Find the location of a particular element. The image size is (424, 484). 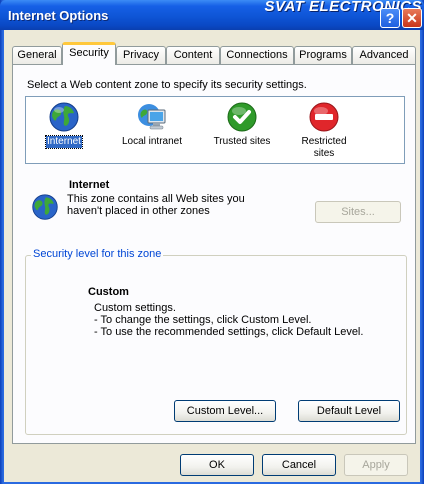

close-button: ✕ is located at coordinates (412, 18).